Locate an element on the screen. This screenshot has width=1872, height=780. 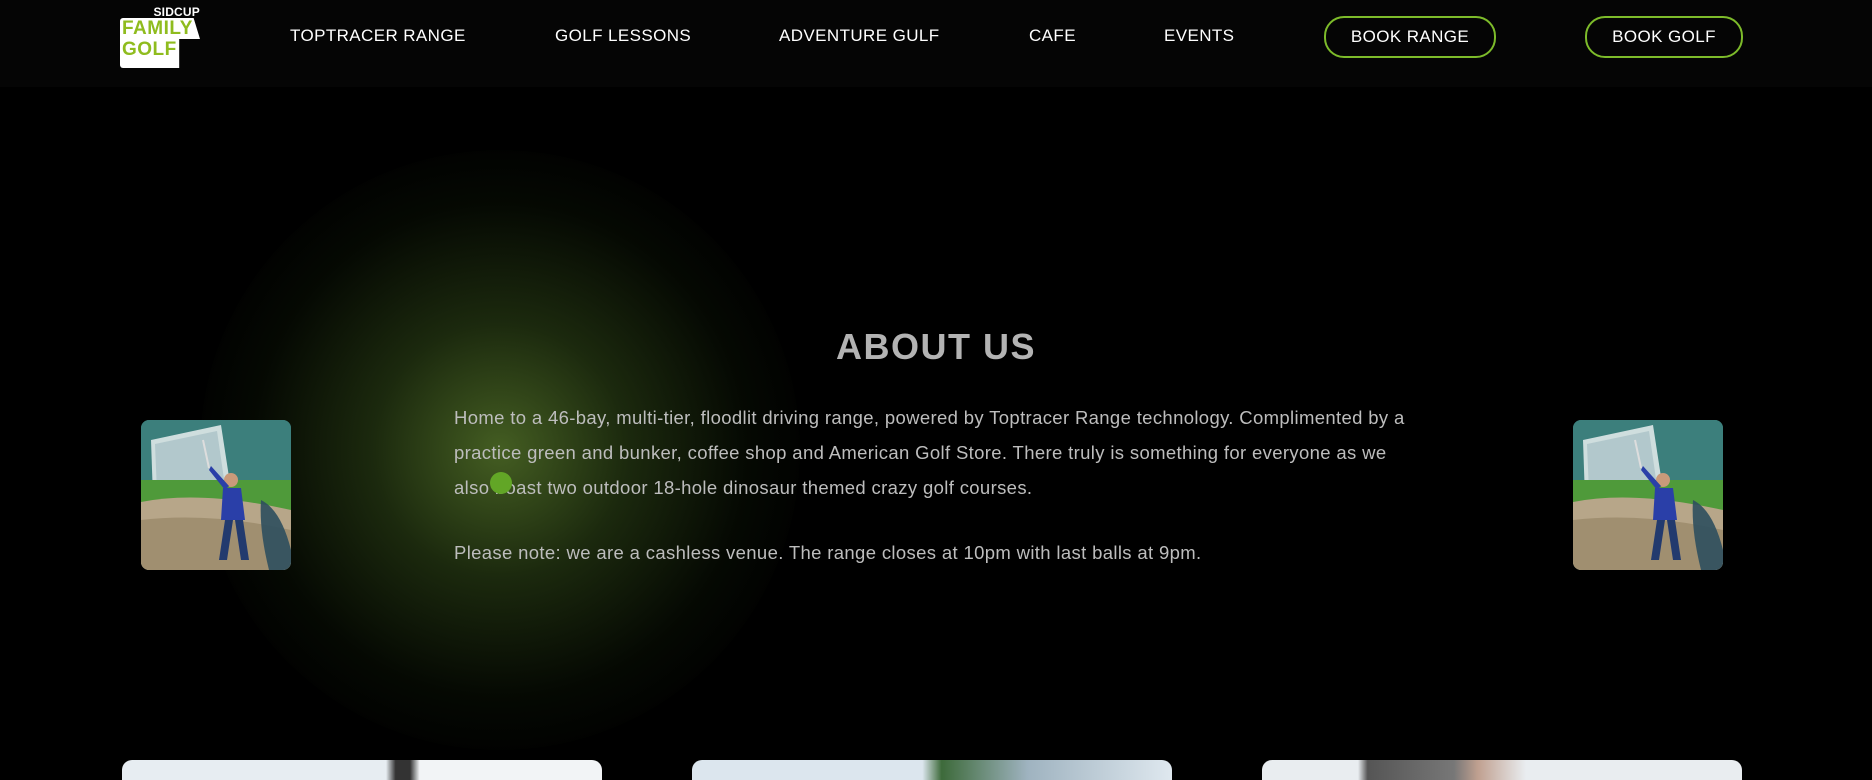
cursor-dot is located at coordinates (501, 483).